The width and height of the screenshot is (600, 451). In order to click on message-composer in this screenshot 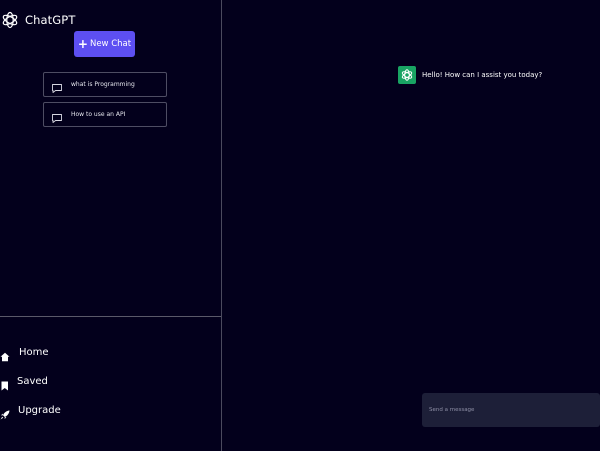, I will do `click(511, 410)`.